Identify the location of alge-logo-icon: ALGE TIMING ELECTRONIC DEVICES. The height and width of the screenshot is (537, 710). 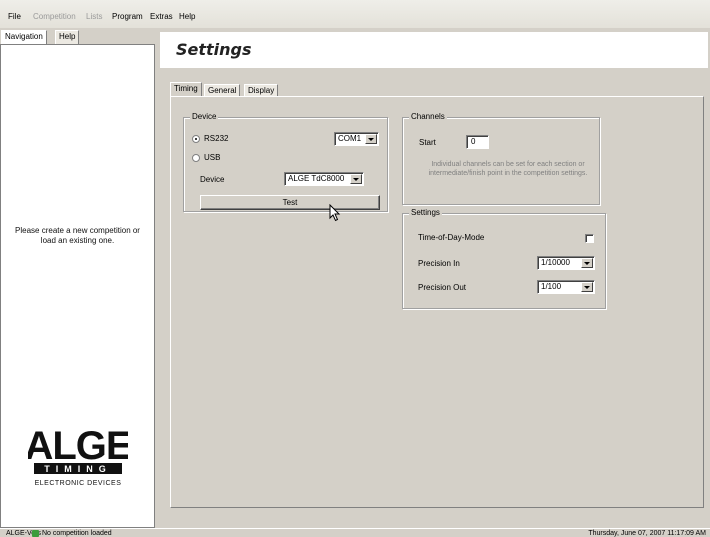
(78, 455).